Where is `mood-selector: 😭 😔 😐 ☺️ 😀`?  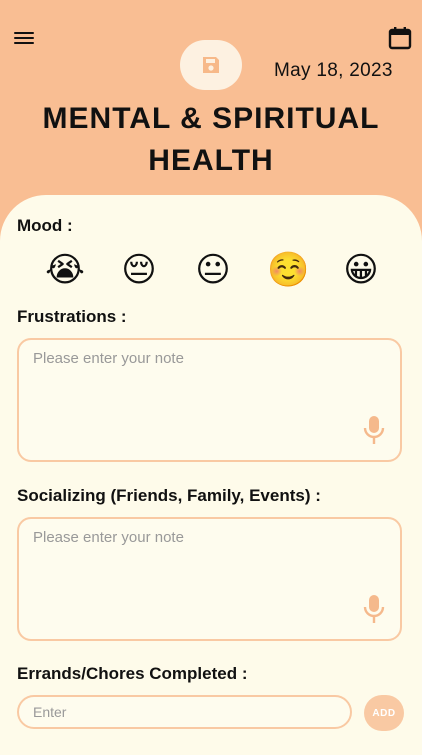 mood-selector: 😭 😔 😐 ☺️ 😀 is located at coordinates (211, 270).